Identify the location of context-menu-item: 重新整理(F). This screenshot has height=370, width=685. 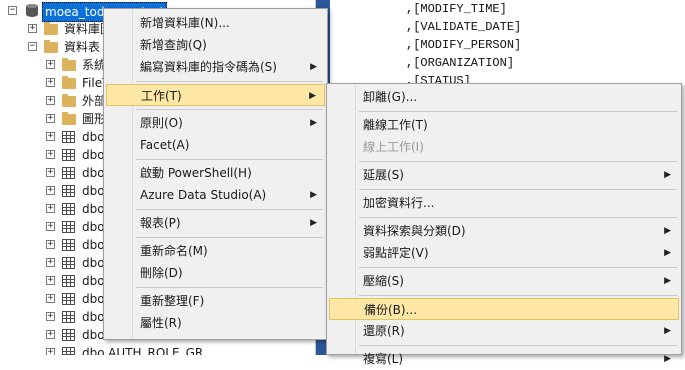
(215, 301).